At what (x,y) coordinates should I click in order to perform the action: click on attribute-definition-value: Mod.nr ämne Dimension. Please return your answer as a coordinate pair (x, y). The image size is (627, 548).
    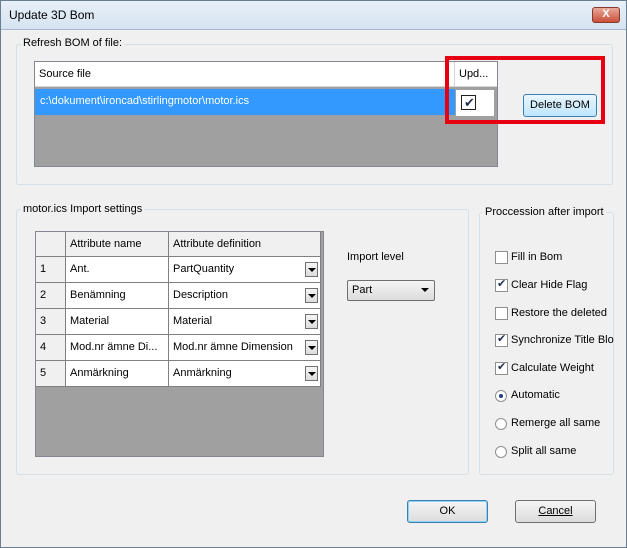
    Looking at the image, I should click on (233, 347).